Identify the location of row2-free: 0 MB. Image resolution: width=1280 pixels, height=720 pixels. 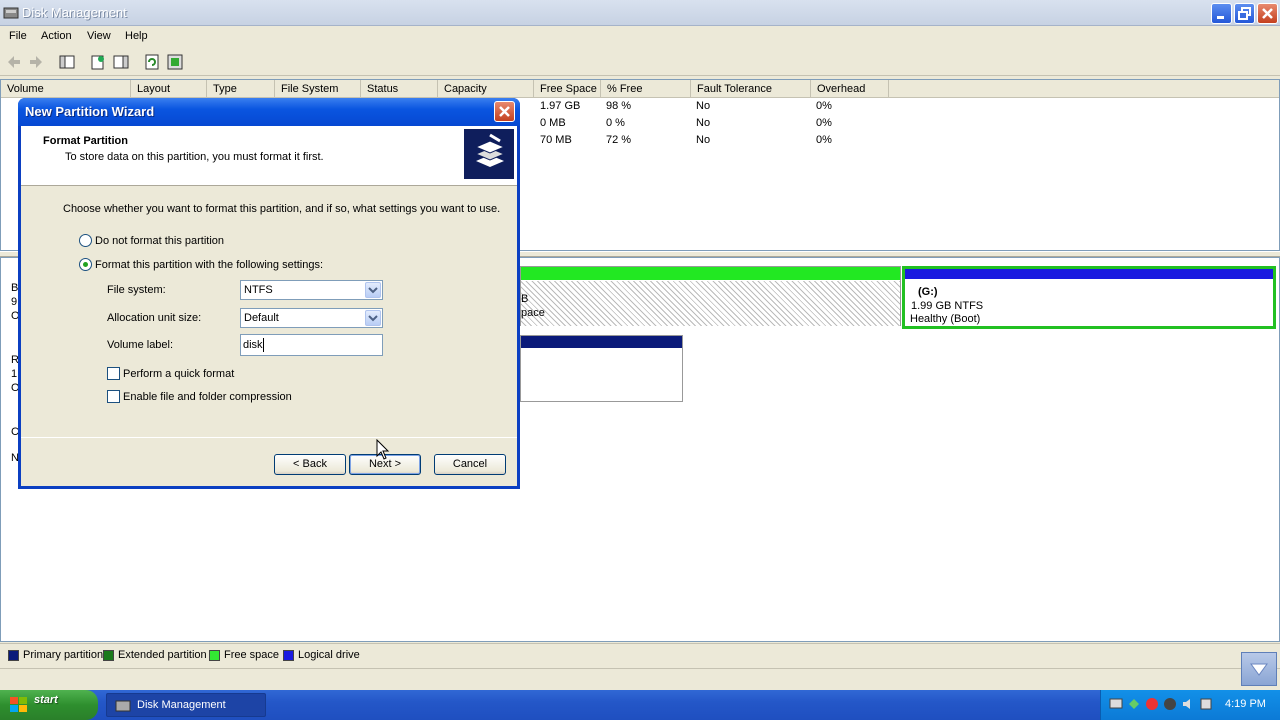
(553, 123).